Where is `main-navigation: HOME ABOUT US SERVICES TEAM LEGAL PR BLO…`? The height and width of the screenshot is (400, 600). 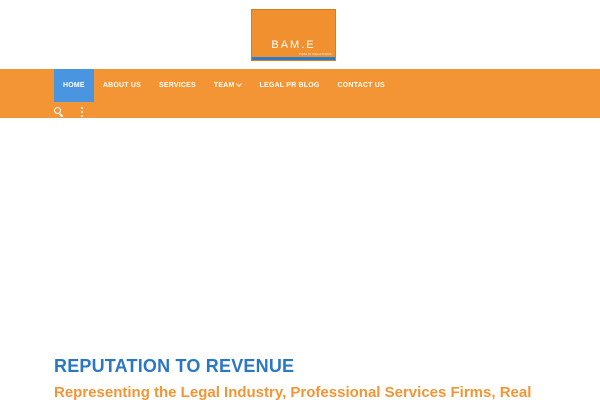
main-navigation: HOME ABOUT US SERVICES TEAM LEGAL PR BLO… is located at coordinates (300, 93).